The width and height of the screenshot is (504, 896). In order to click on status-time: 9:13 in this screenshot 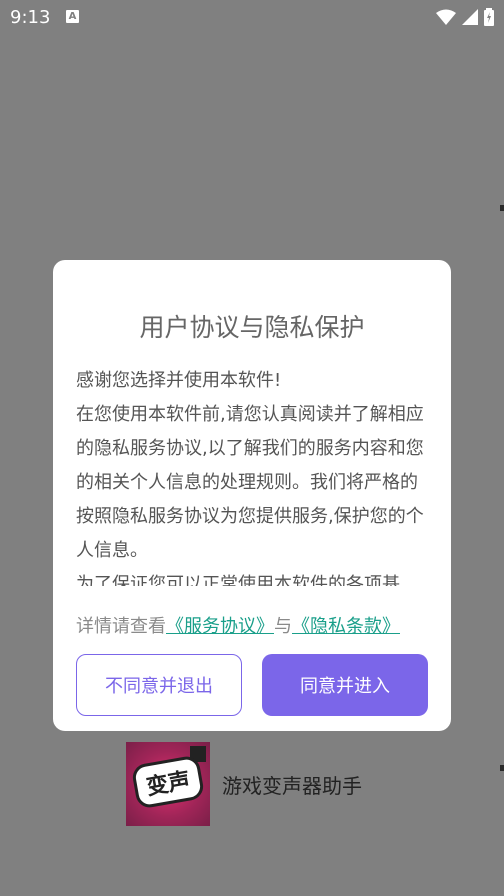, I will do `click(30, 17)`.